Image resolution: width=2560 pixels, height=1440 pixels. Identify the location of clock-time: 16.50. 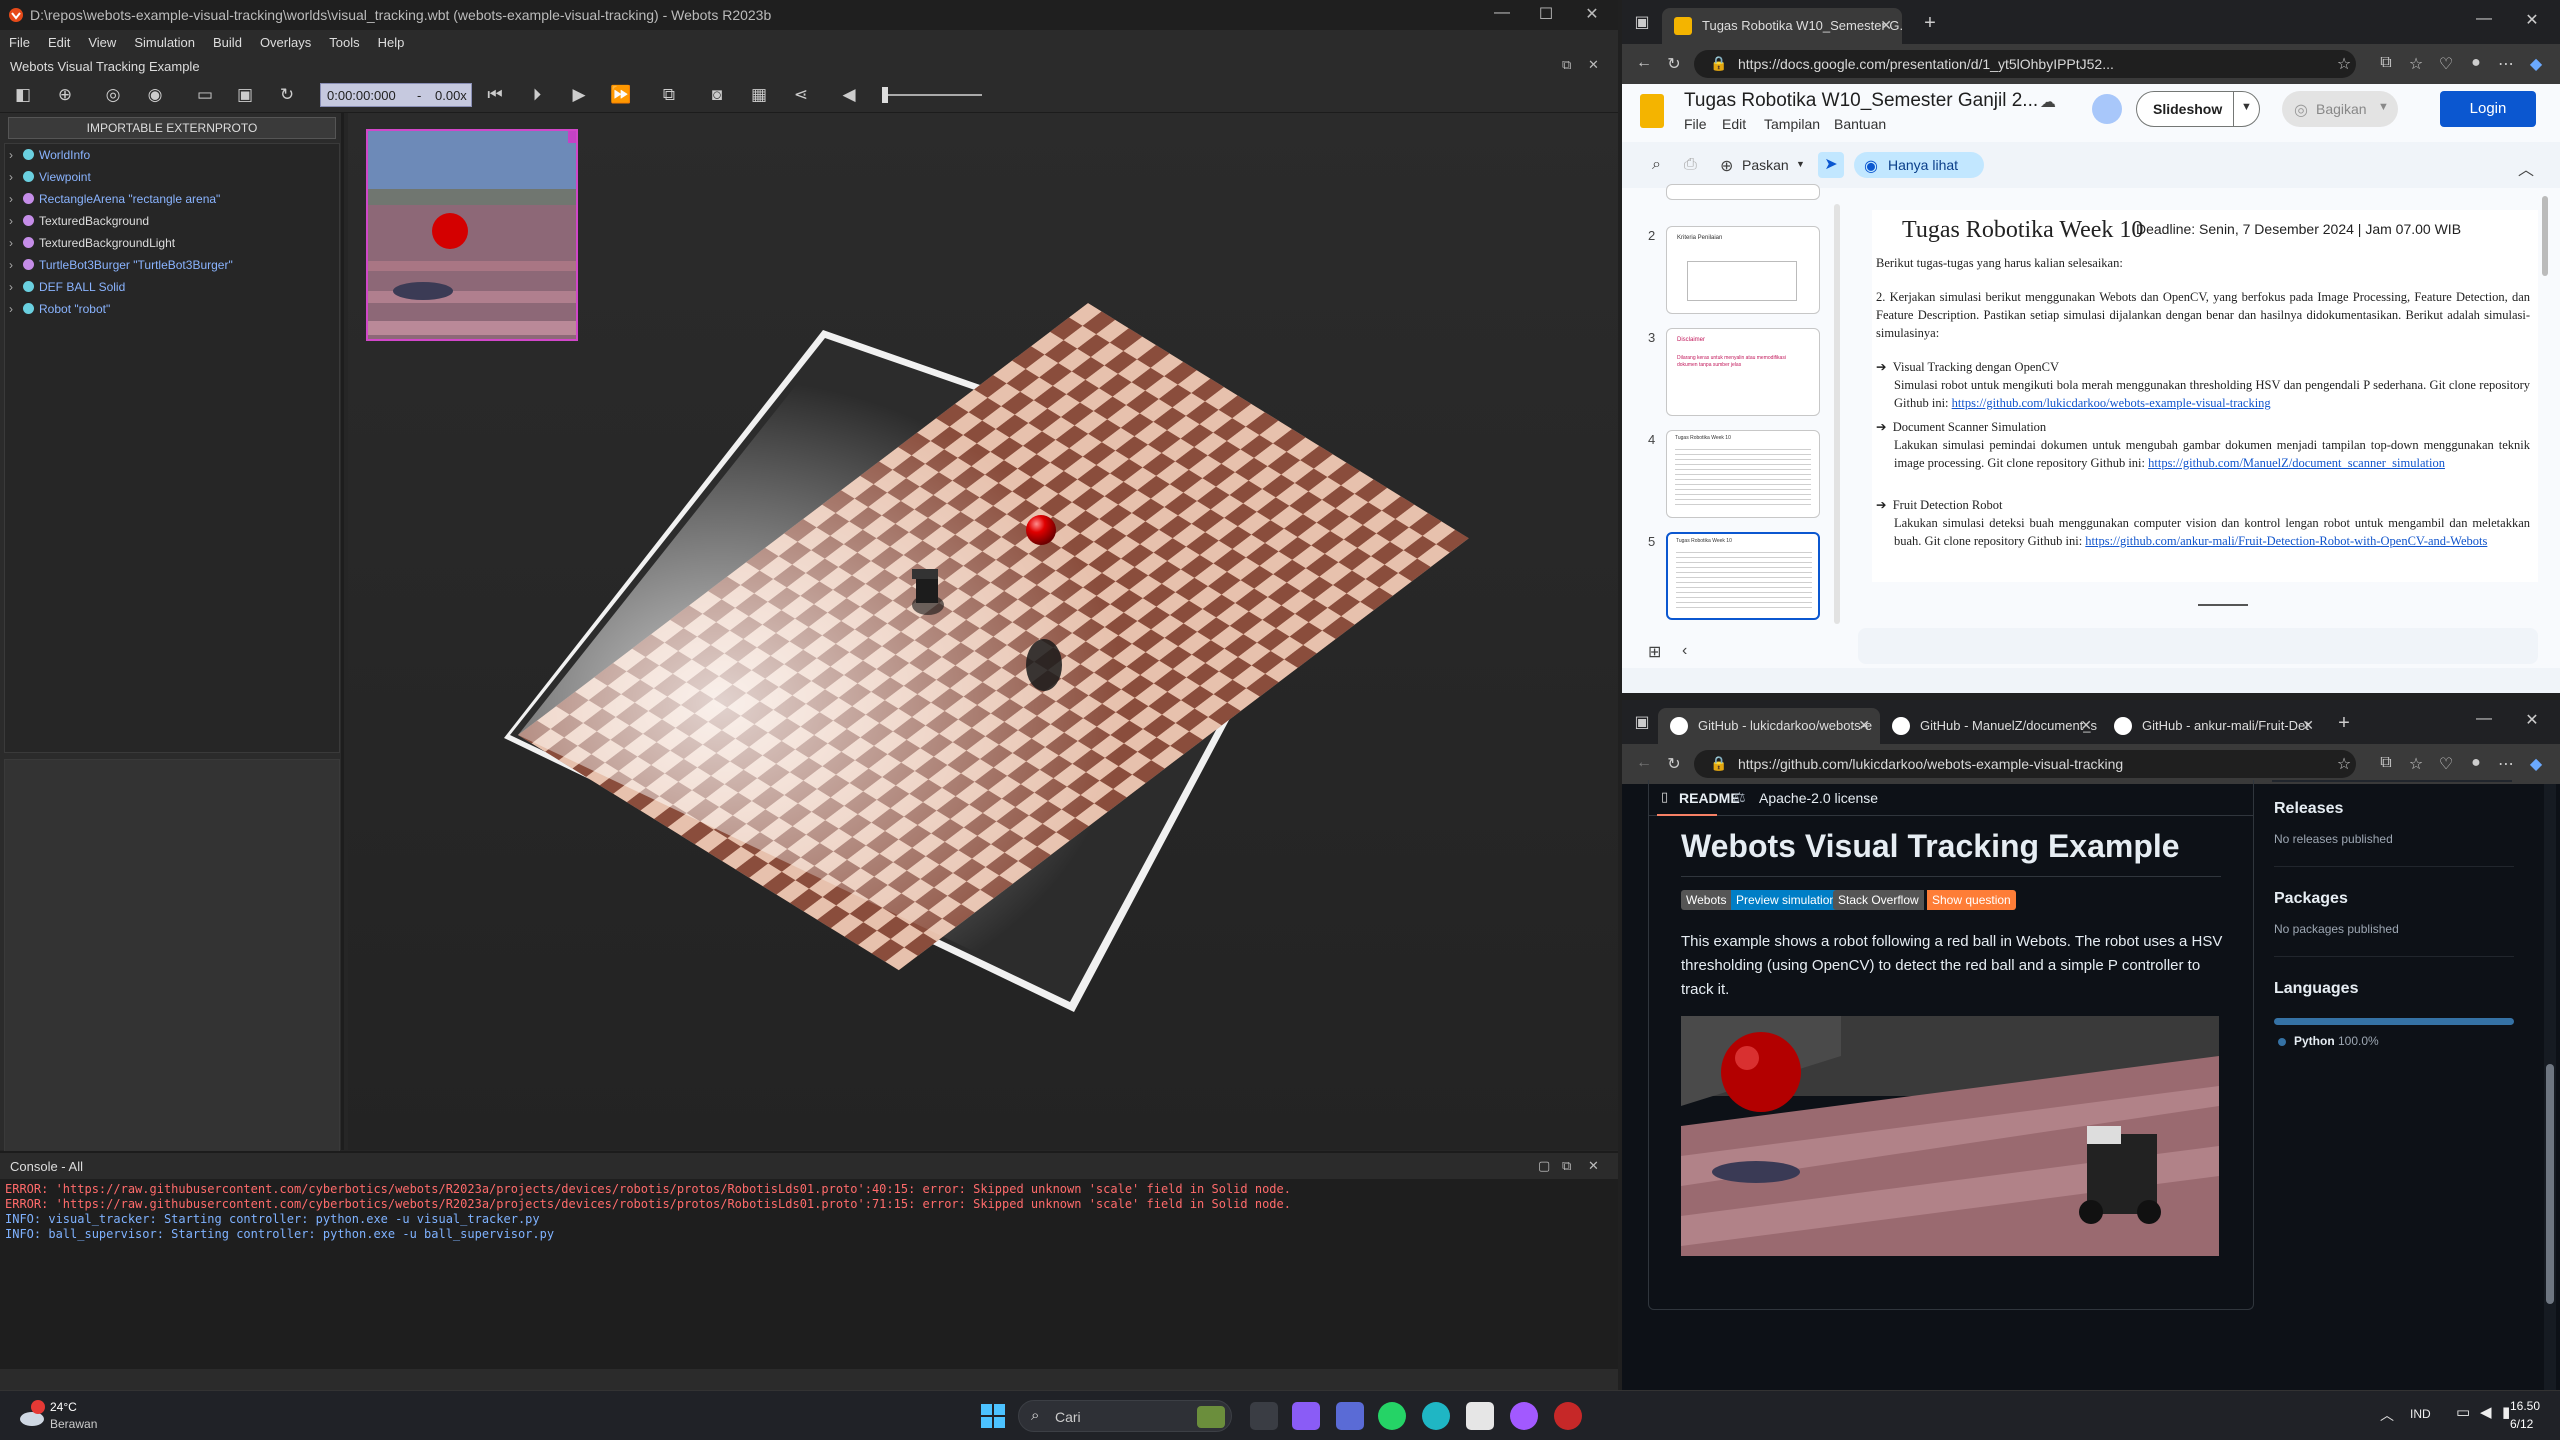
(2525, 1406).